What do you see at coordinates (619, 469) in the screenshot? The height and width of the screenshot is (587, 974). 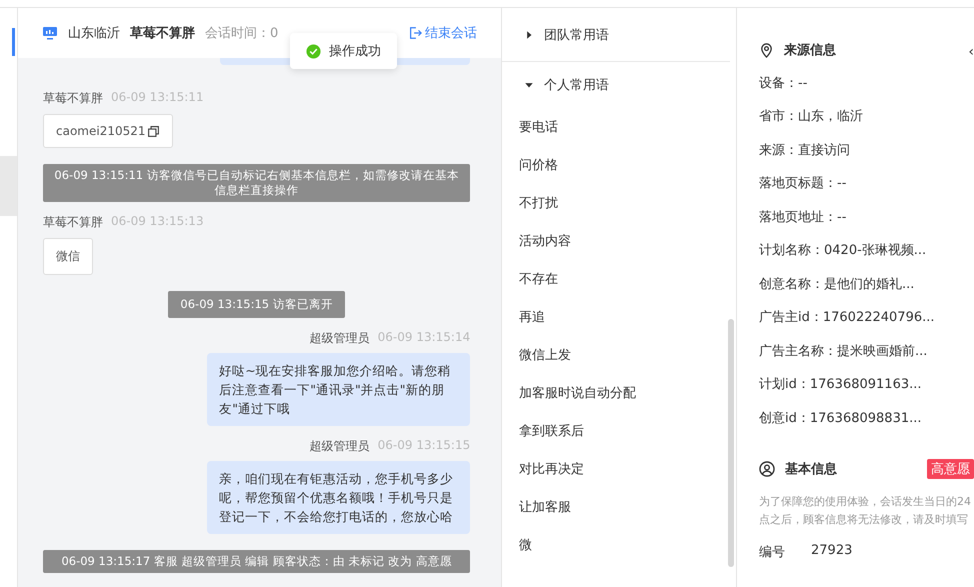 I see `phrase-item: 对比再决定` at bounding box center [619, 469].